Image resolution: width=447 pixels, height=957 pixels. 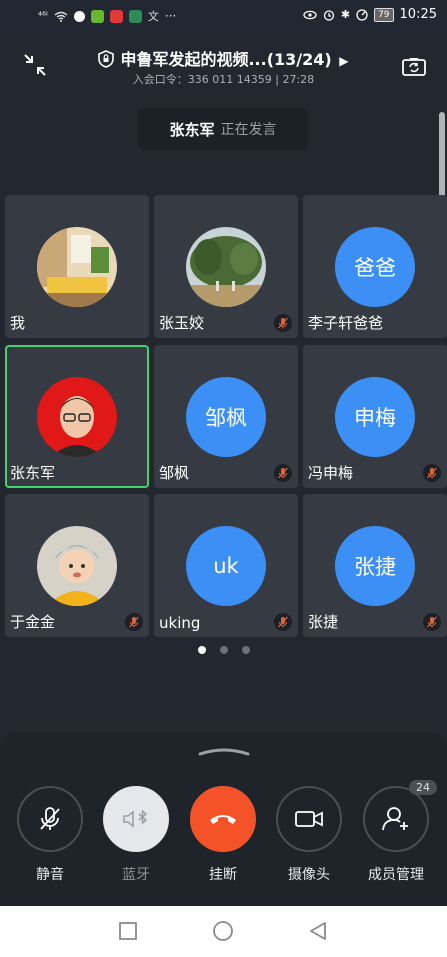 I want to click on clock-time: 10:25, so click(x=418, y=14).